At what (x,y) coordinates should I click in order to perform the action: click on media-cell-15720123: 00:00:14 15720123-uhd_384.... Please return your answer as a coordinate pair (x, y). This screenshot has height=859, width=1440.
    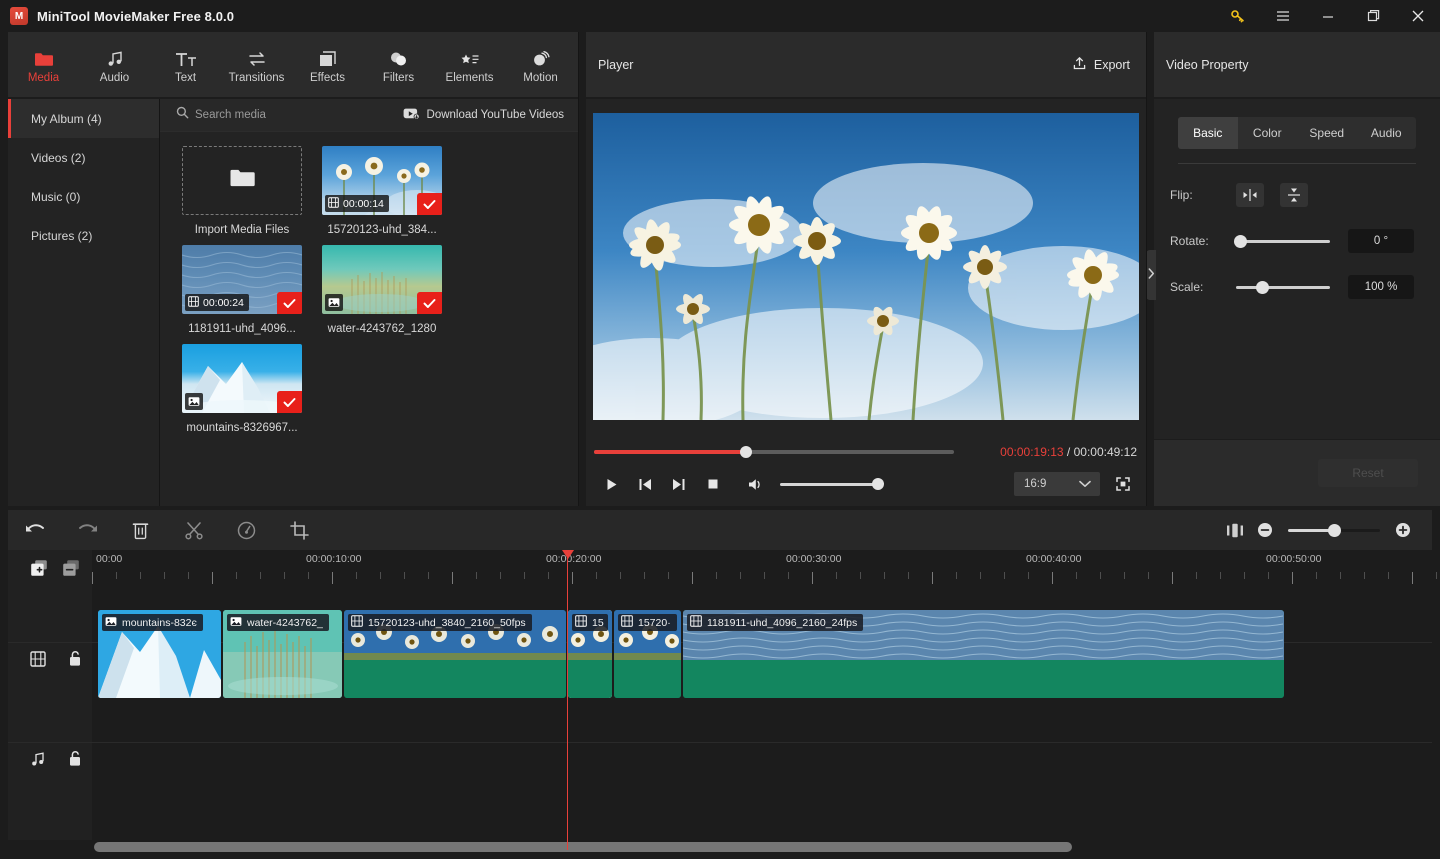
    Looking at the image, I should click on (382, 191).